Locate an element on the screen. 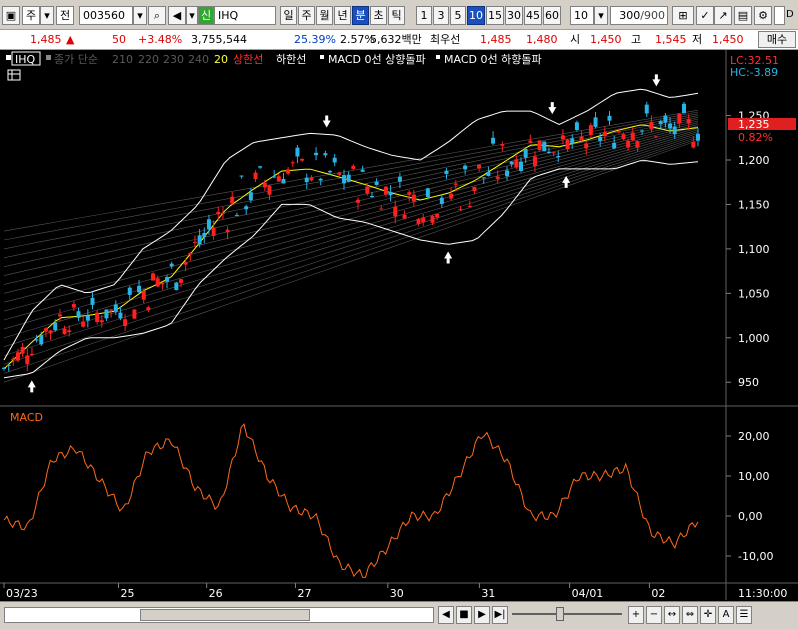  window-icon: ▣ is located at coordinates (11, 15).